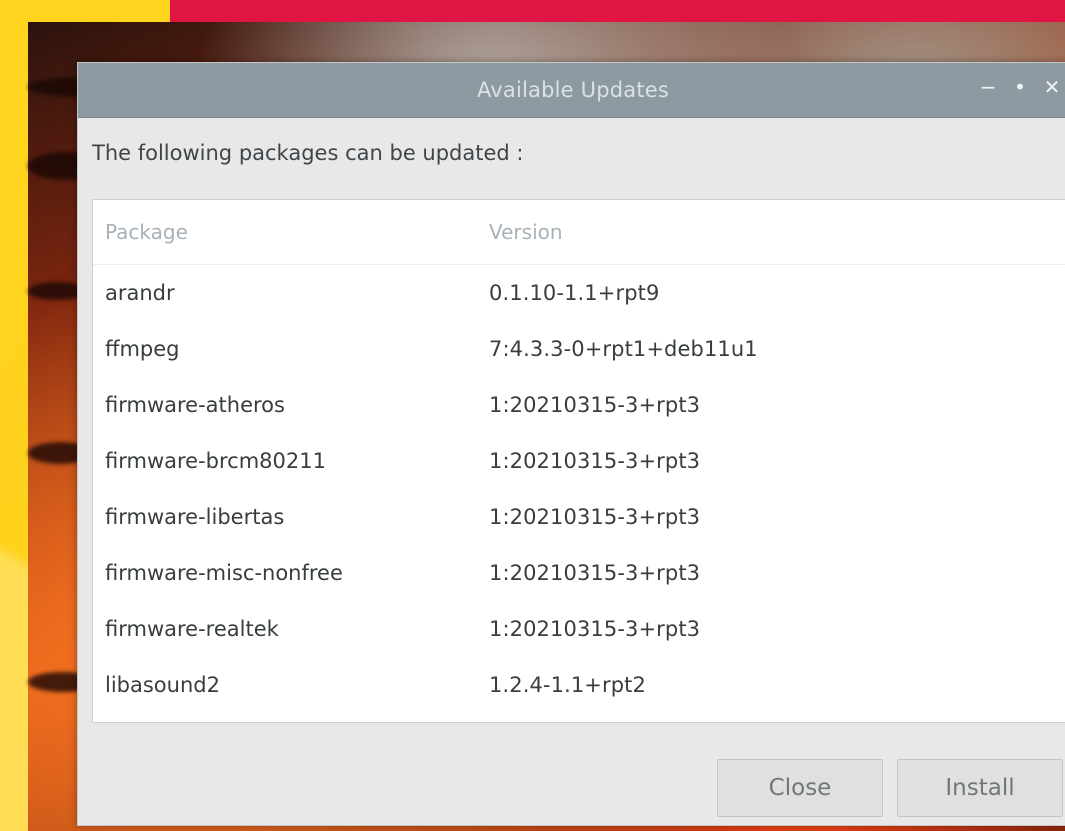 The image size is (1065, 831). Describe the element at coordinates (195, 517) in the screenshot. I see `package-name: firmware-libertas` at that location.